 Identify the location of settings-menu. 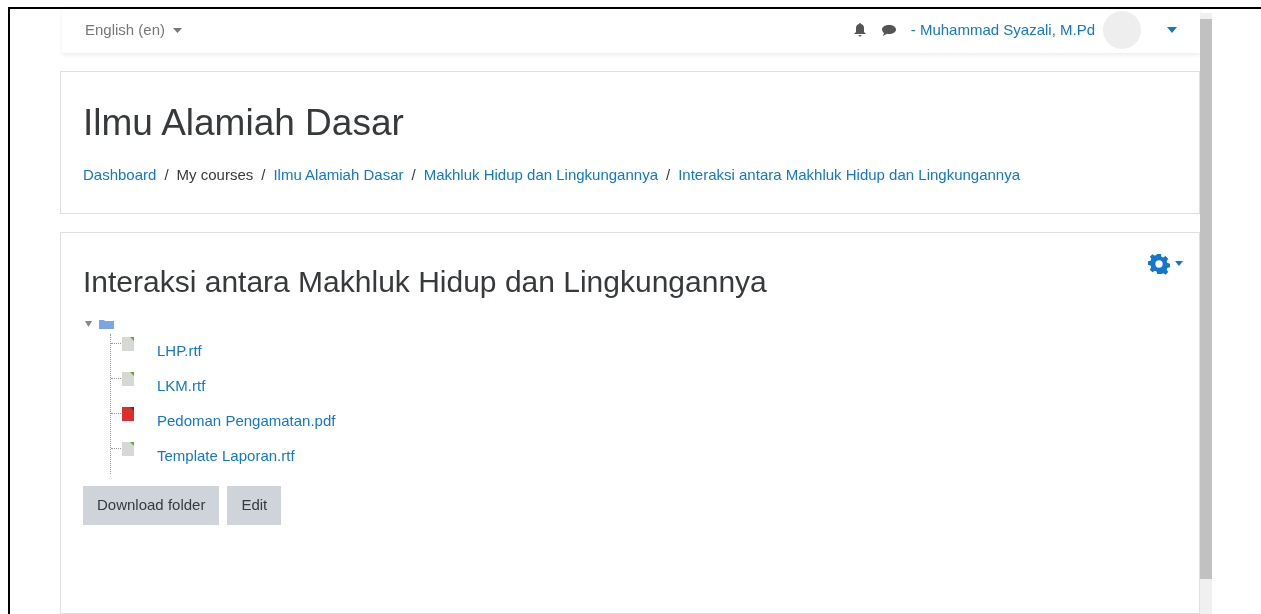
(1165, 263).